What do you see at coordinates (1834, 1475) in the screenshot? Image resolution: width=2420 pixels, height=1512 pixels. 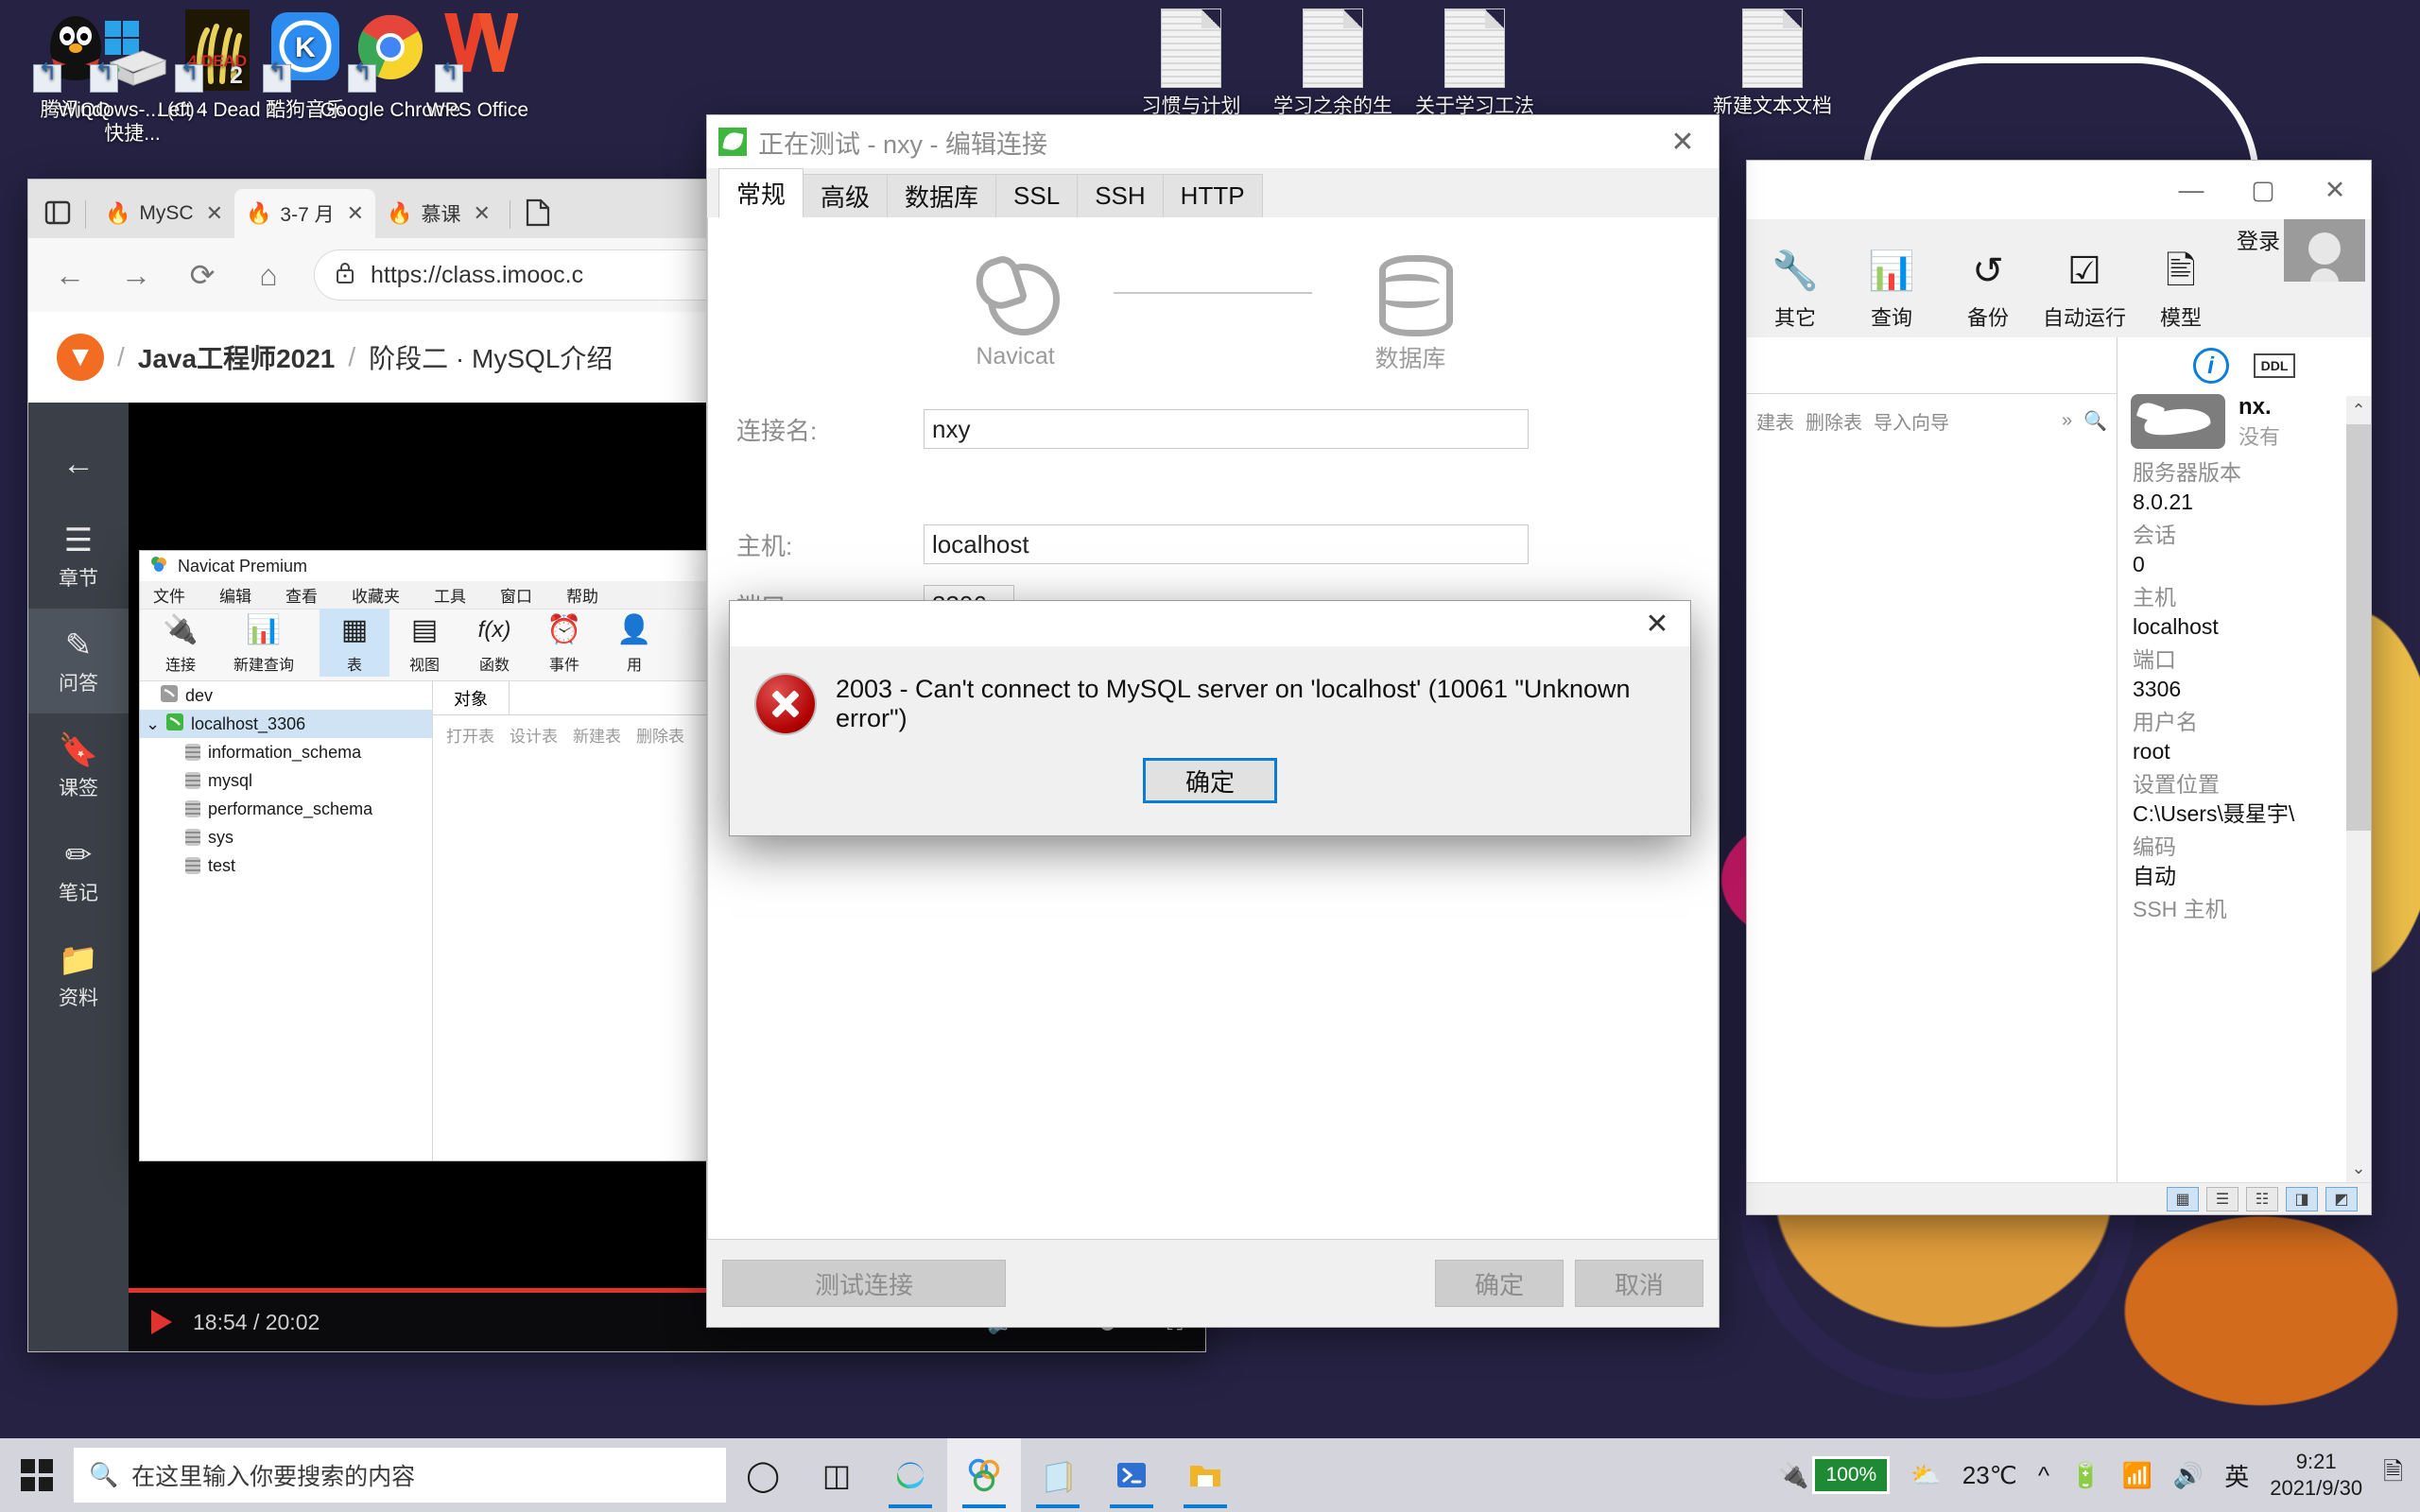 I see `power-plug-icon: 🔌 100%` at bounding box center [1834, 1475].